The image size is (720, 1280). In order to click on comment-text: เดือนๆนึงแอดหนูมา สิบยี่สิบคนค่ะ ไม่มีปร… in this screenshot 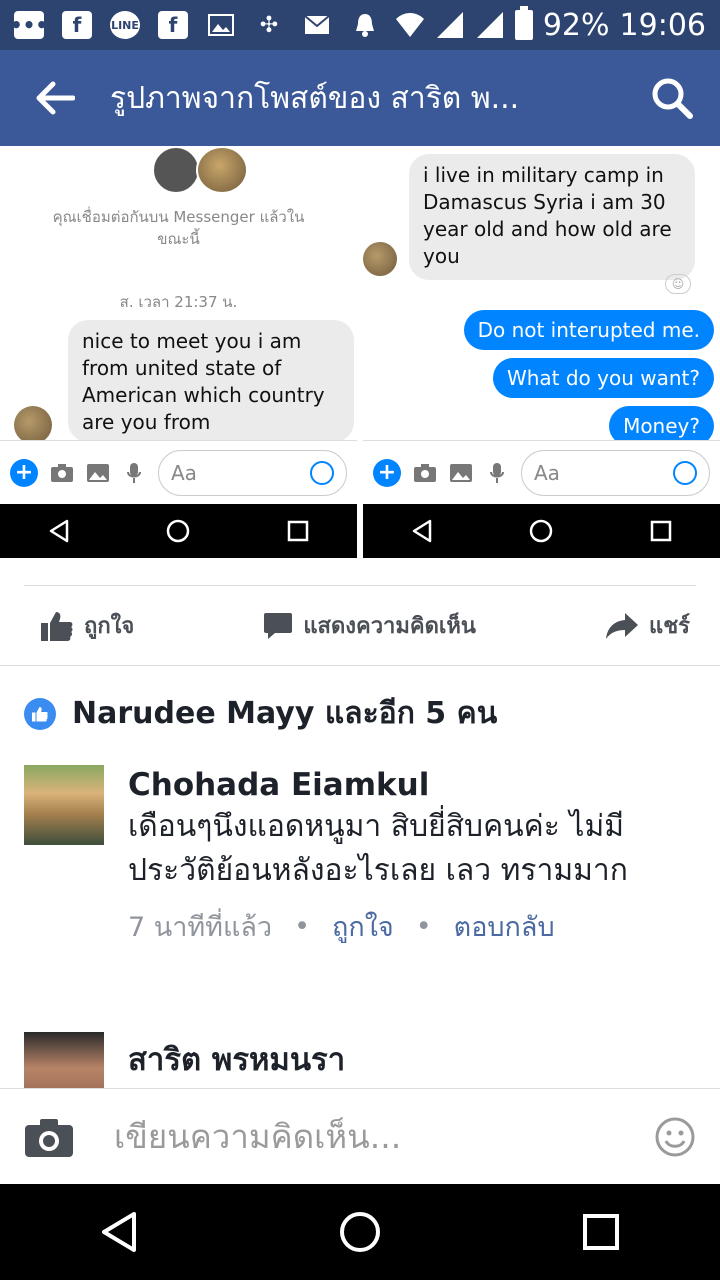, I will do `click(378, 848)`.